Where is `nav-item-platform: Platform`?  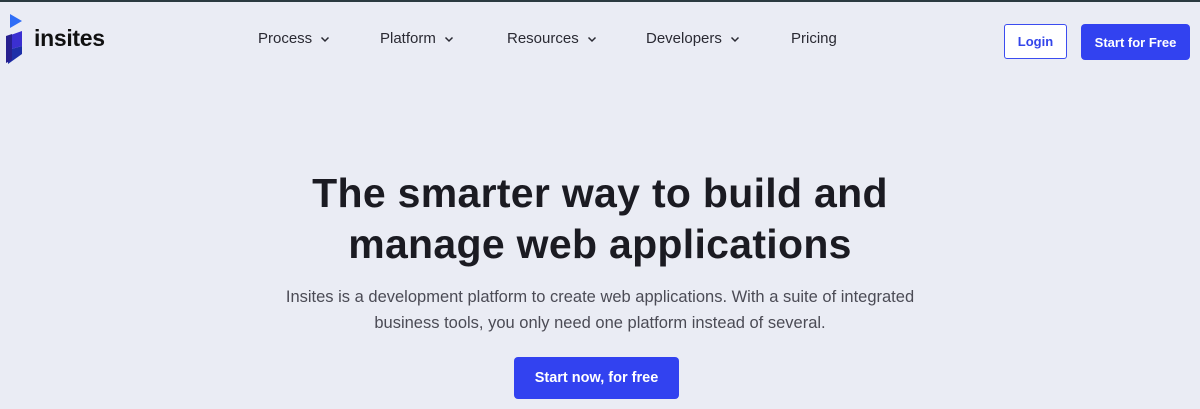 nav-item-platform: Platform is located at coordinates (417, 38).